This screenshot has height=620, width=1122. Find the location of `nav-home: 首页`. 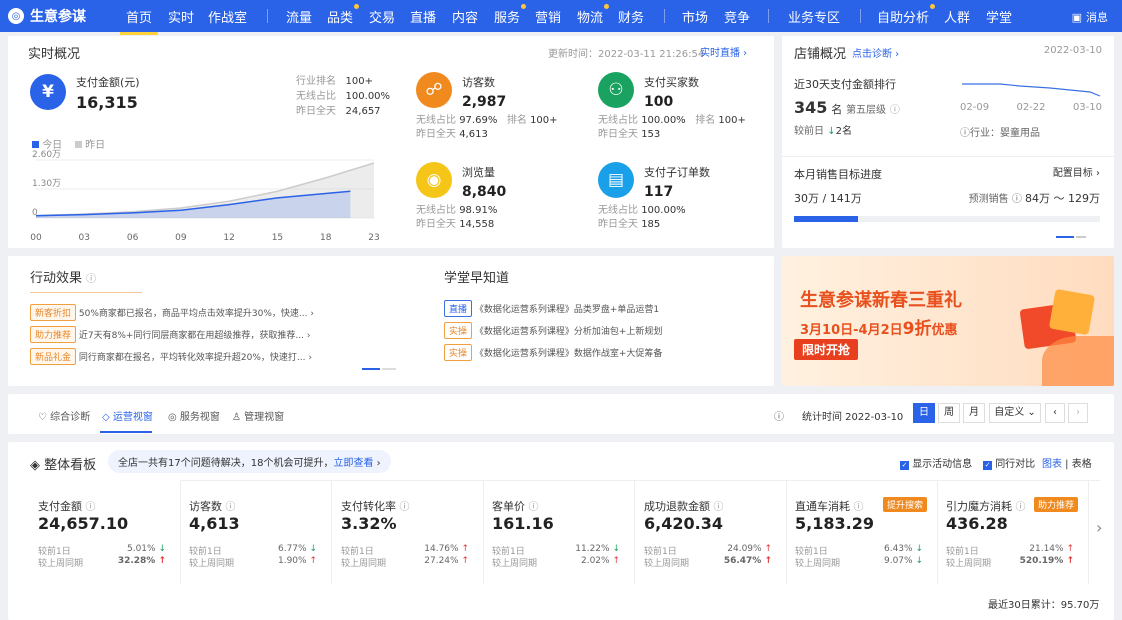

nav-home: 首页 is located at coordinates (139, 21).